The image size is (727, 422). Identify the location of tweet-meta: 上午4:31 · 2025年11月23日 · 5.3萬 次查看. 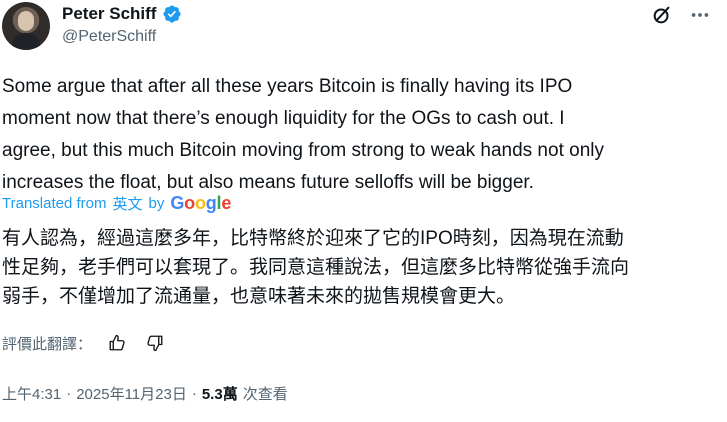
(145, 393).